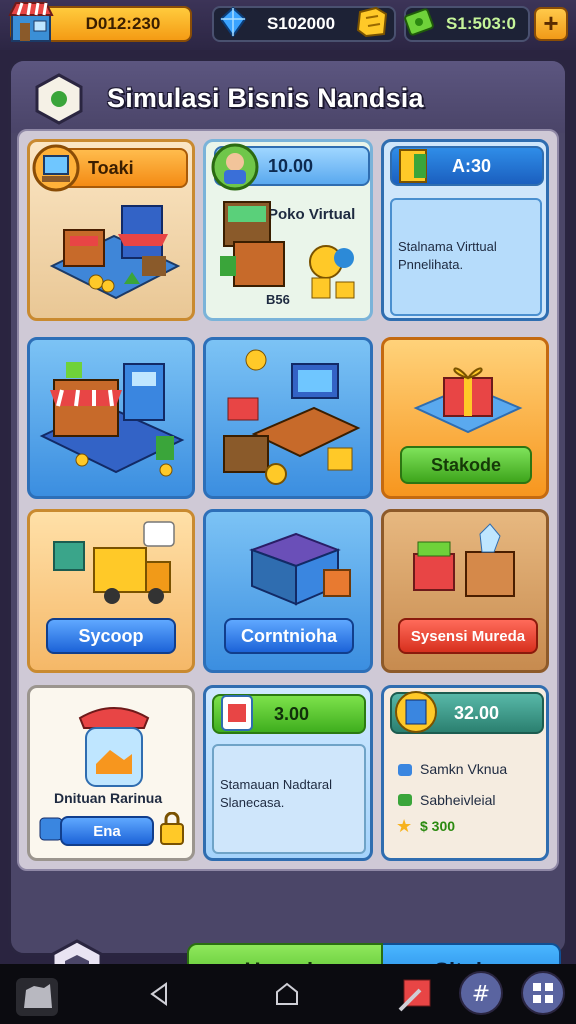 The image size is (576, 1024). Describe the element at coordinates (404, 826) in the screenshot. I see `star-icon: ★` at that location.